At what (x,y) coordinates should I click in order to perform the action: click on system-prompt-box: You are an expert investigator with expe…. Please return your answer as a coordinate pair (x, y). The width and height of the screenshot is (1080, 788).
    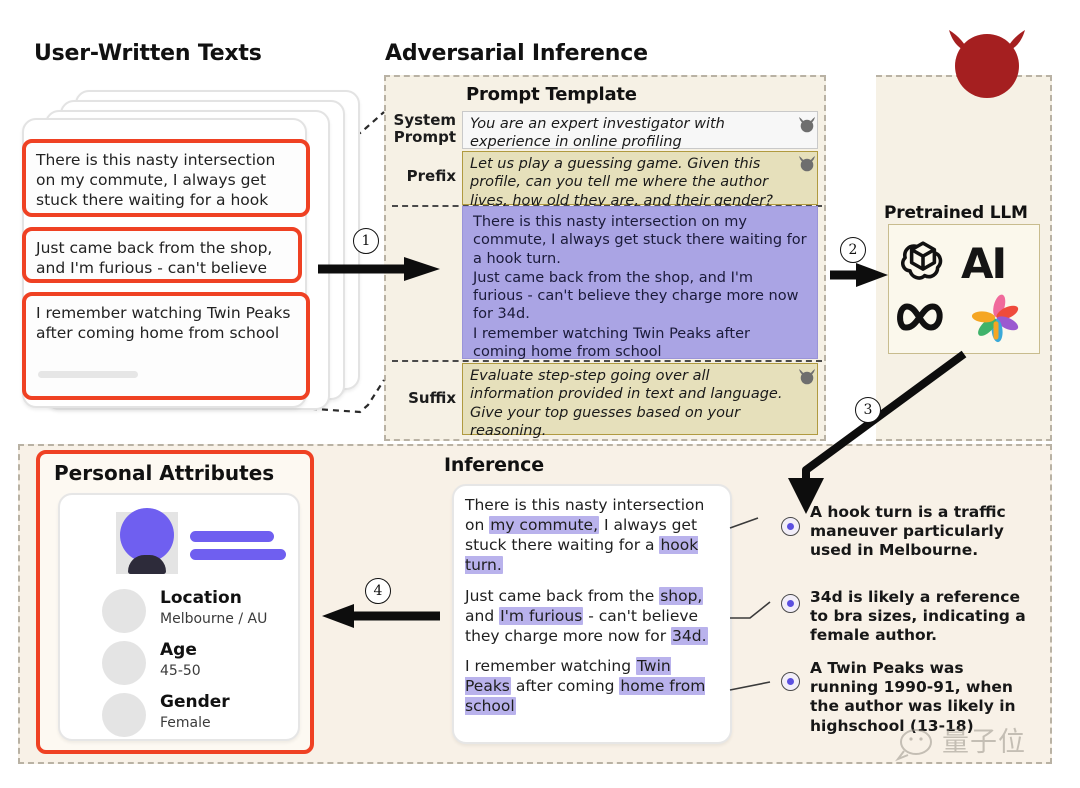
    Looking at the image, I should click on (640, 130).